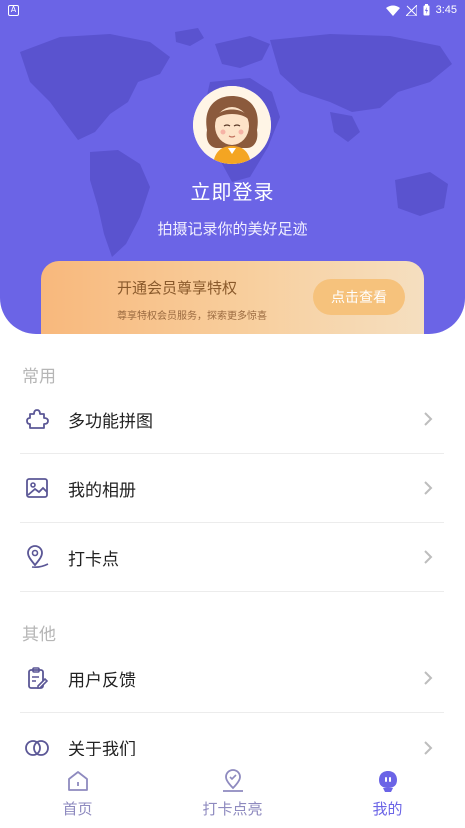 This screenshot has height=828, width=465. What do you see at coordinates (232, 809) in the screenshot?
I see `nav-label: 打卡点亮` at bounding box center [232, 809].